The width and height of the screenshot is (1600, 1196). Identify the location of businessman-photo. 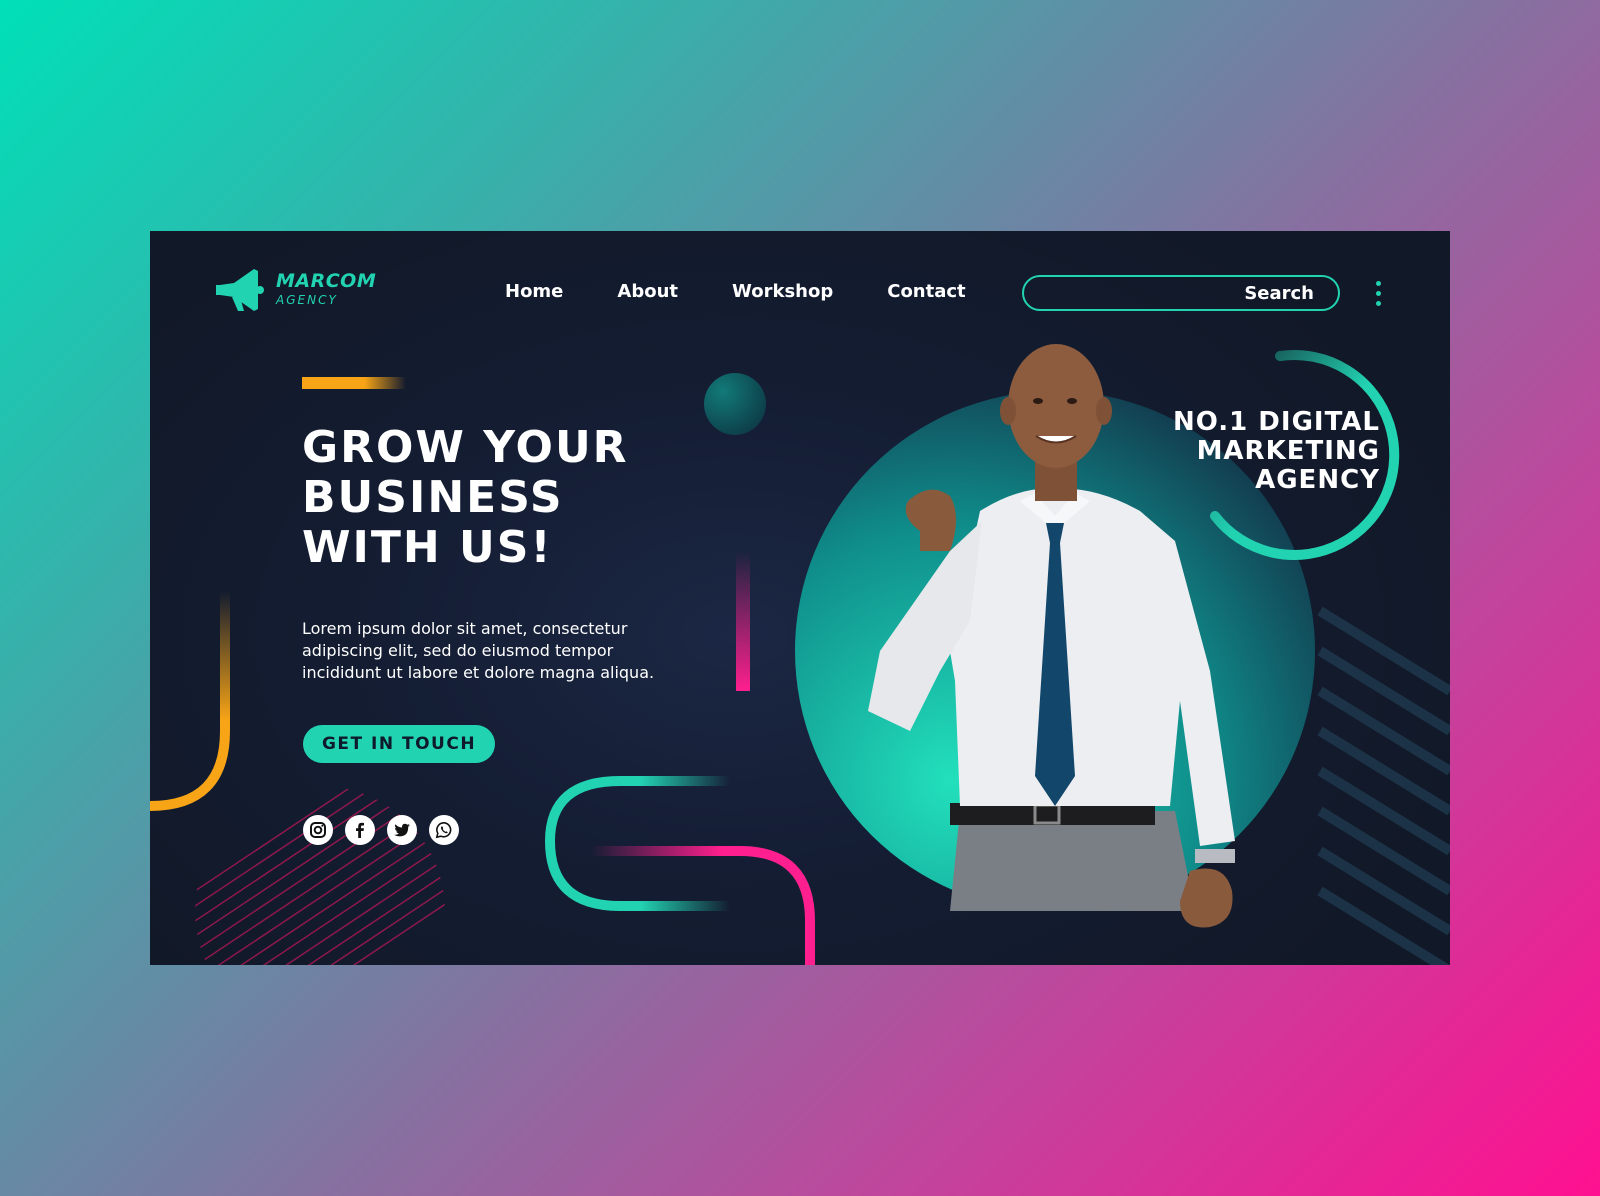
(1051, 636).